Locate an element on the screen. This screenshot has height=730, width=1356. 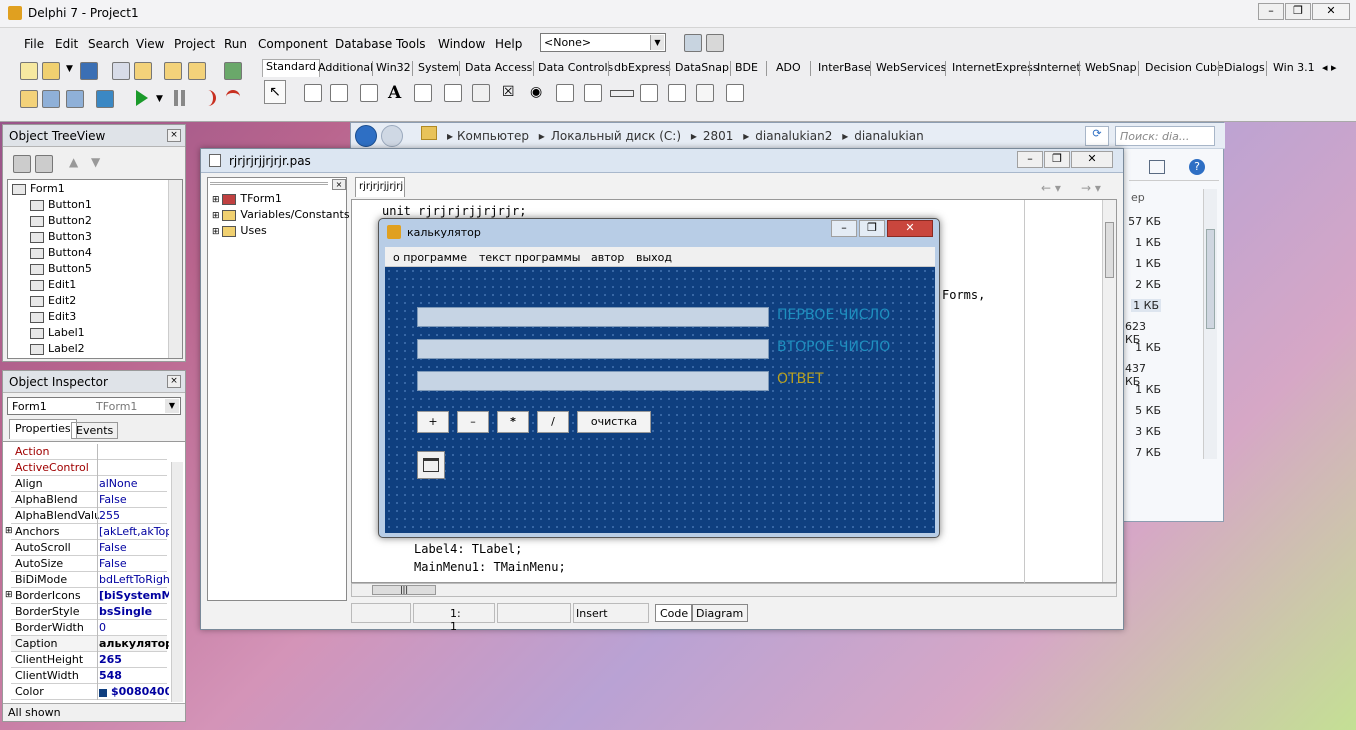
palette-tab-ado: ADO is located at coordinates (788, 67).